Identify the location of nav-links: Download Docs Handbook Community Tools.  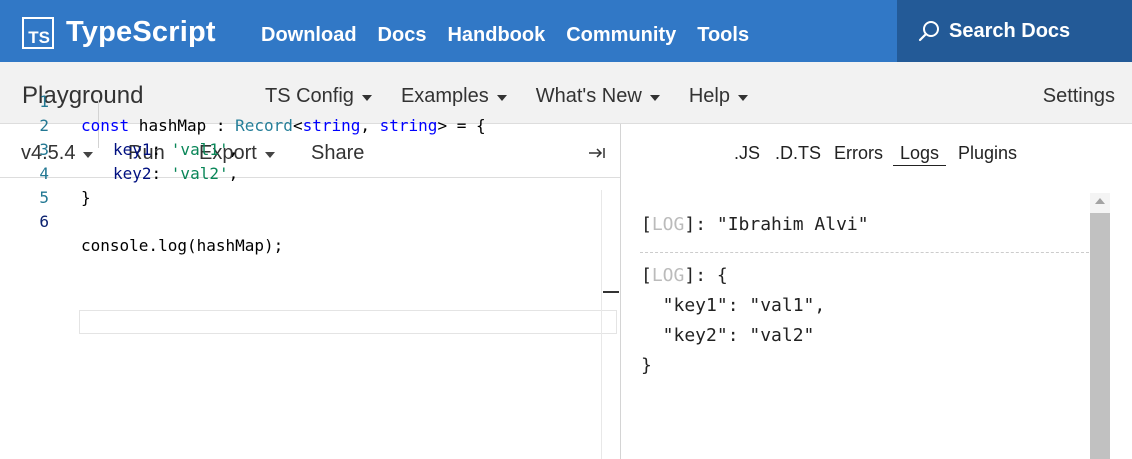
(515, 35).